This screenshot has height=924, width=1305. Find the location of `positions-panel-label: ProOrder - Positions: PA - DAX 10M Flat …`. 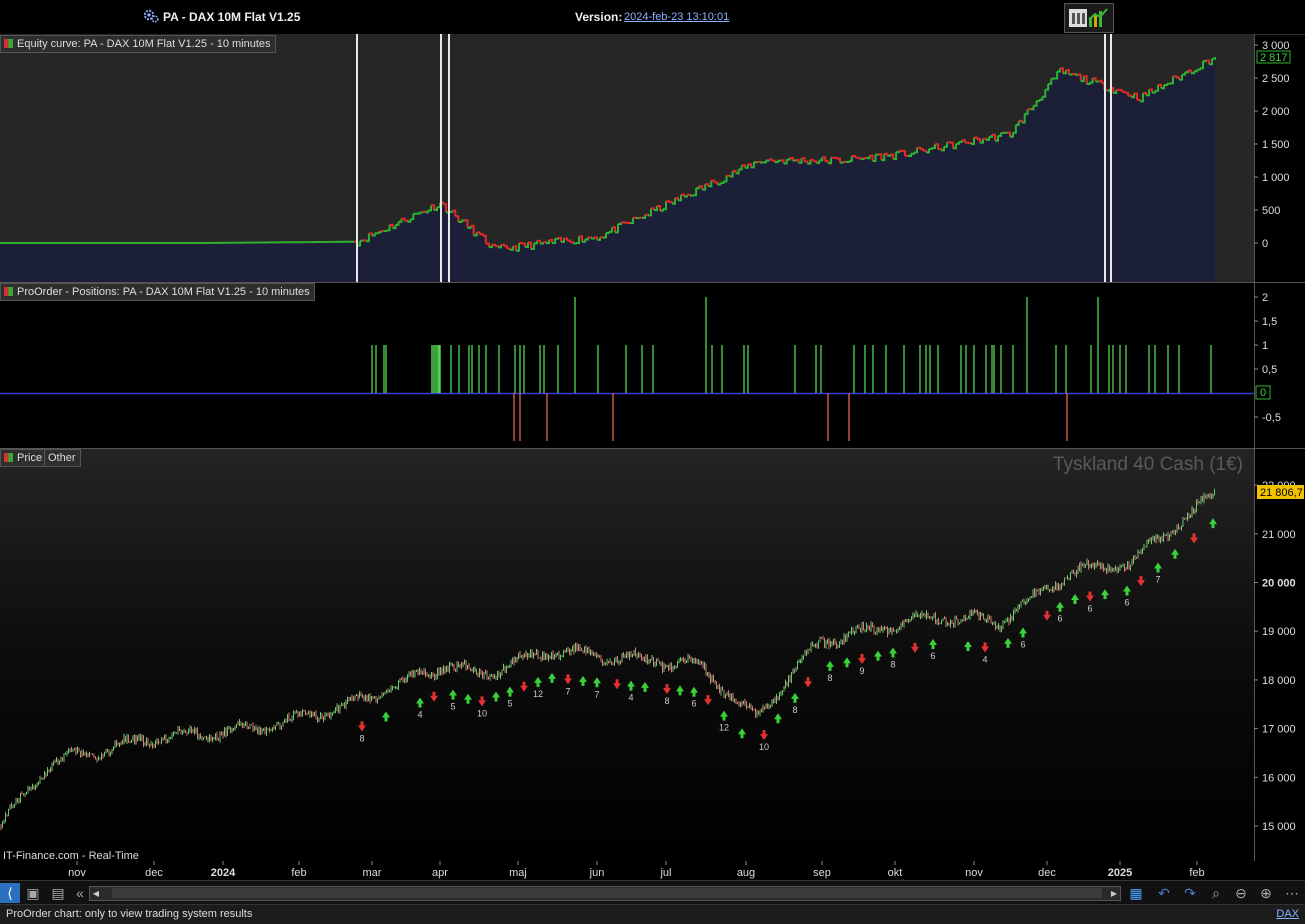

positions-panel-label: ProOrder - Positions: PA - DAX 10M Flat … is located at coordinates (157, 292).